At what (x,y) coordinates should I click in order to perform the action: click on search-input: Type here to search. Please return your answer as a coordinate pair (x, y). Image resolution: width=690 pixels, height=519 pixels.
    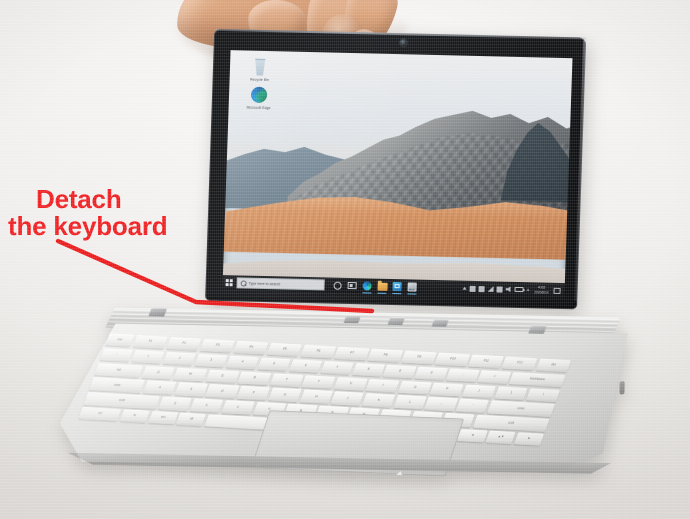
    Looking at the image, I should click on (280, 284).